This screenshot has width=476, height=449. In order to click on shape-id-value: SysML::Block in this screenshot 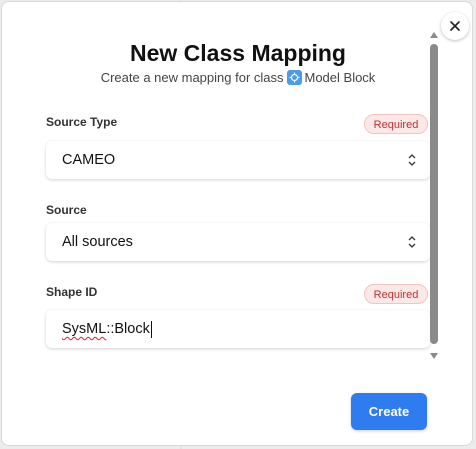, I will do `click(107, 329)`.